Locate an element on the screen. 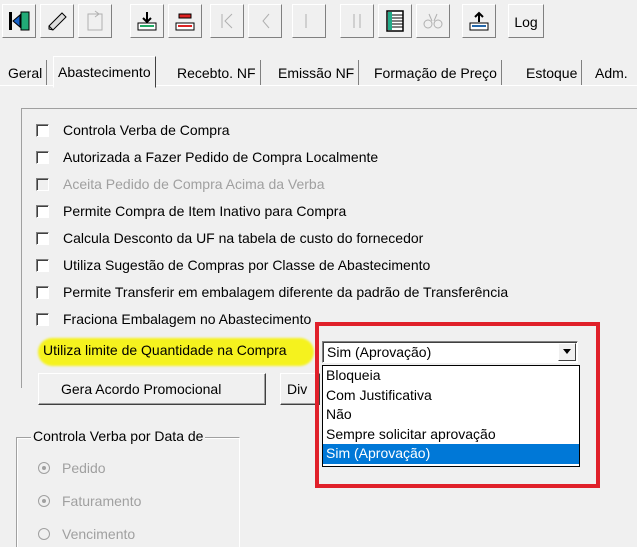 This screenshot has width=637, height=547. log-button: Log is located at coordinates (526, 21).